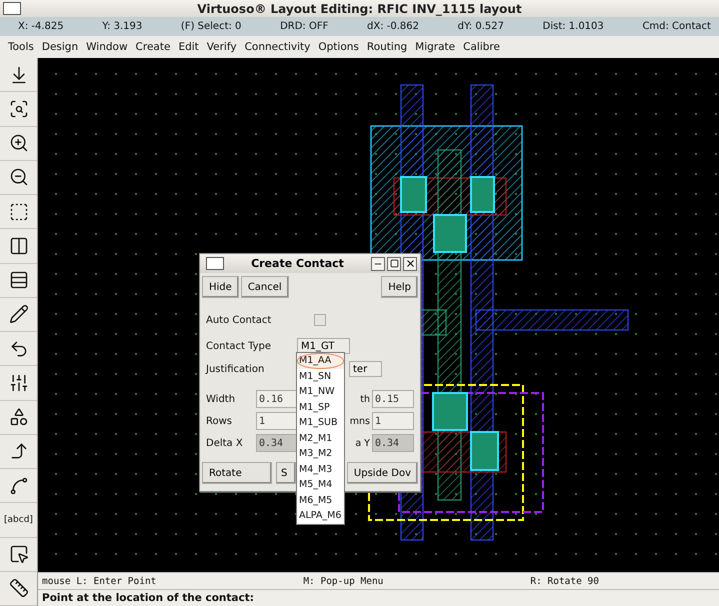 The width and height of the screenshot is (719, 606). I want to click on field-label: Delta X, so click(225, 443).